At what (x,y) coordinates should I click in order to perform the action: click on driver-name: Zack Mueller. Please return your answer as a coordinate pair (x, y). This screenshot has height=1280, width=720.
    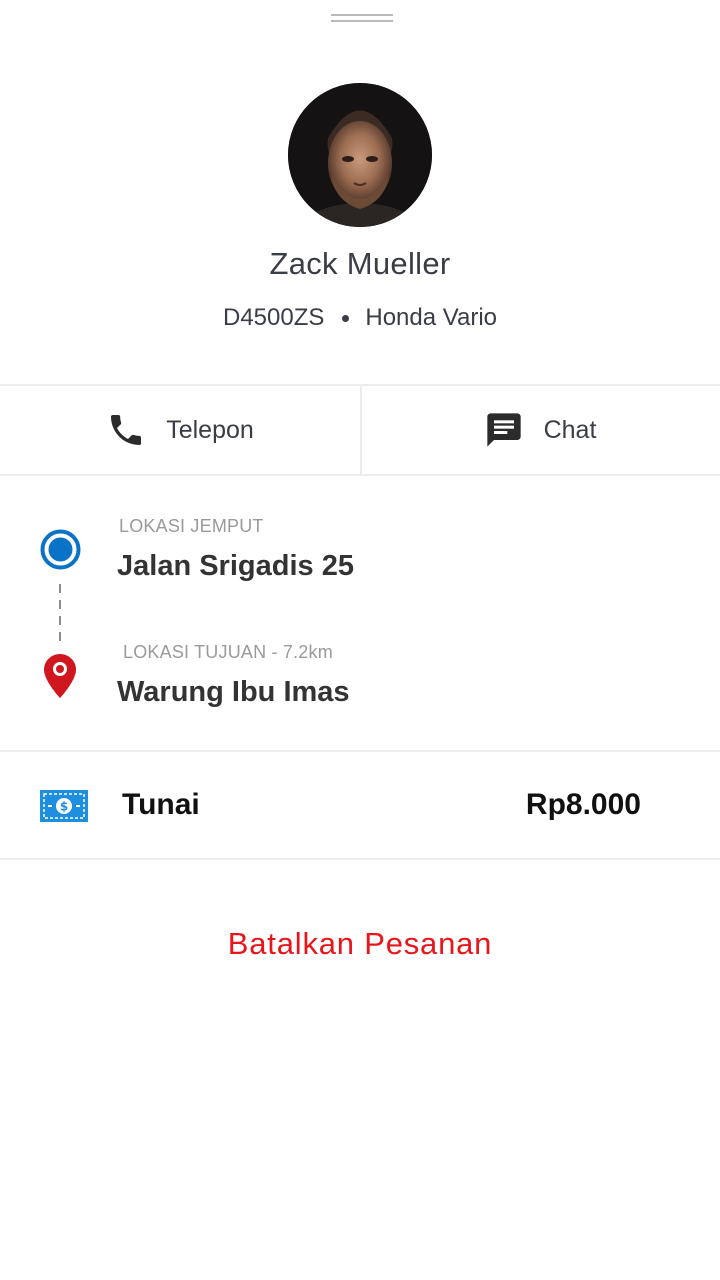
    Looking at the image, I should click on (360, 263).